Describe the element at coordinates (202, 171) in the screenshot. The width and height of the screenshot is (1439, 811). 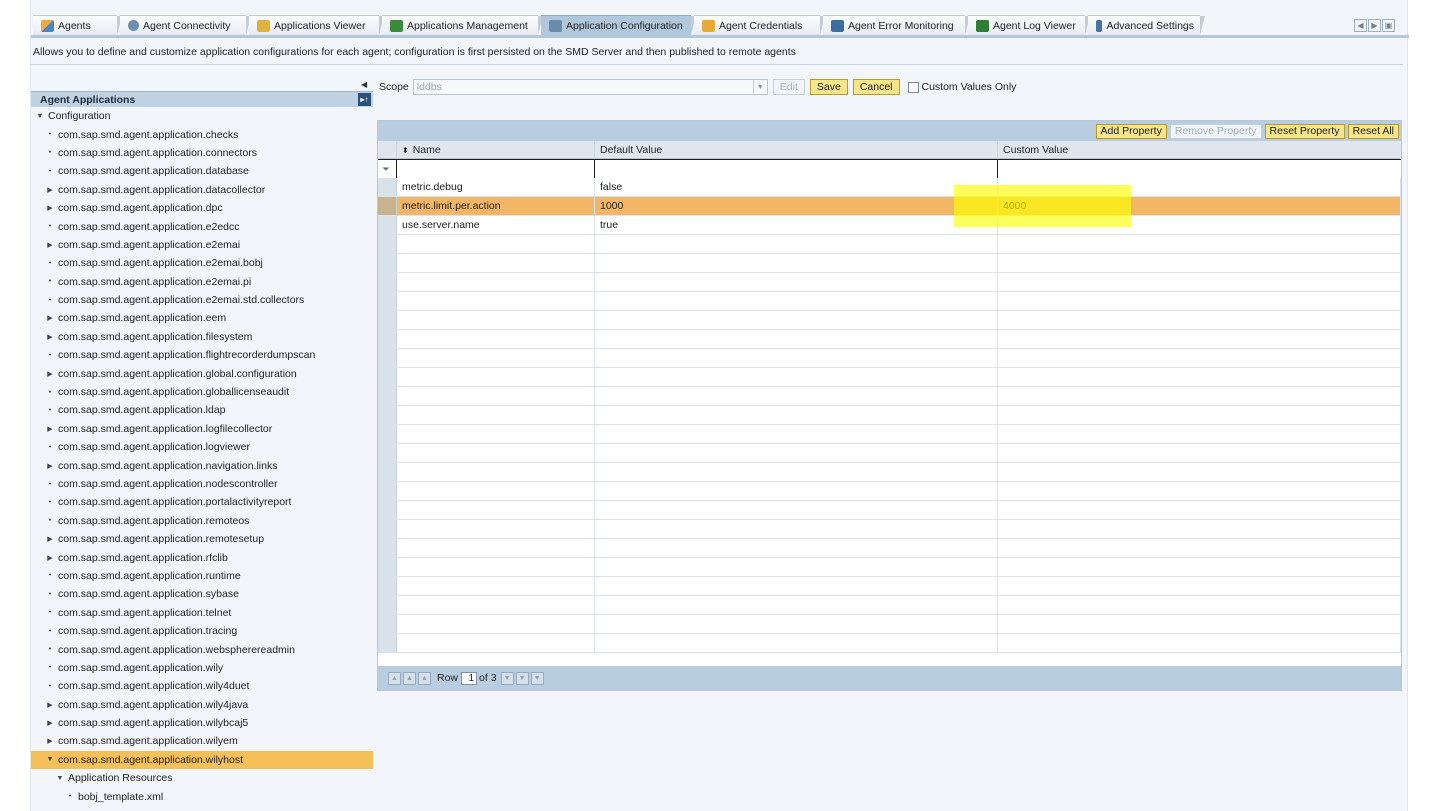
I see `tree-item: • com.sap.smd.agent.application.database` at that location.